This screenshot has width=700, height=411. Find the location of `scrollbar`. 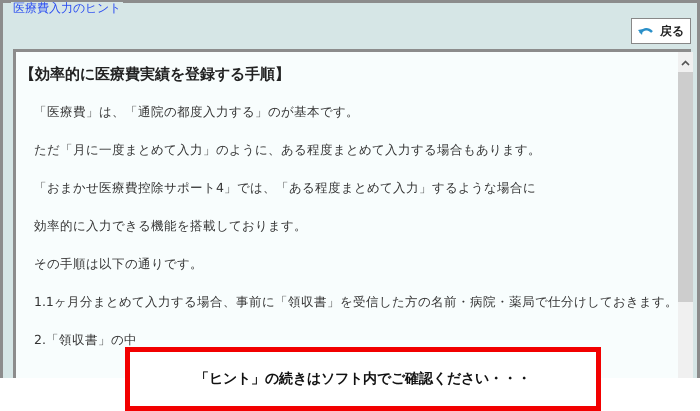

scrollbar is located at coordinates (685, 215).